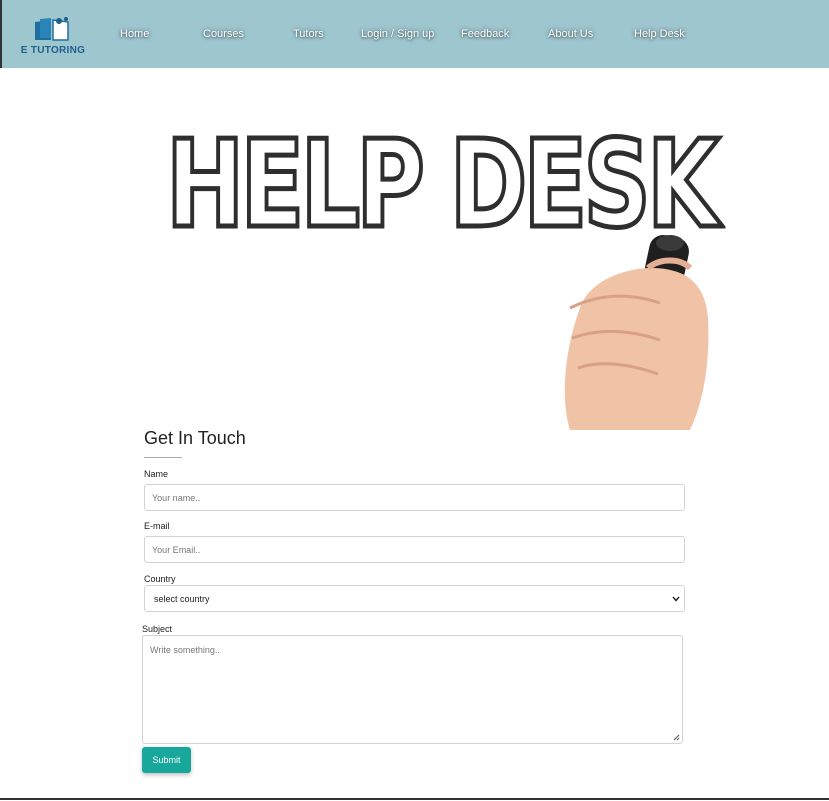  I want to click on brand-name: E TUTORING, so click(53, 50).